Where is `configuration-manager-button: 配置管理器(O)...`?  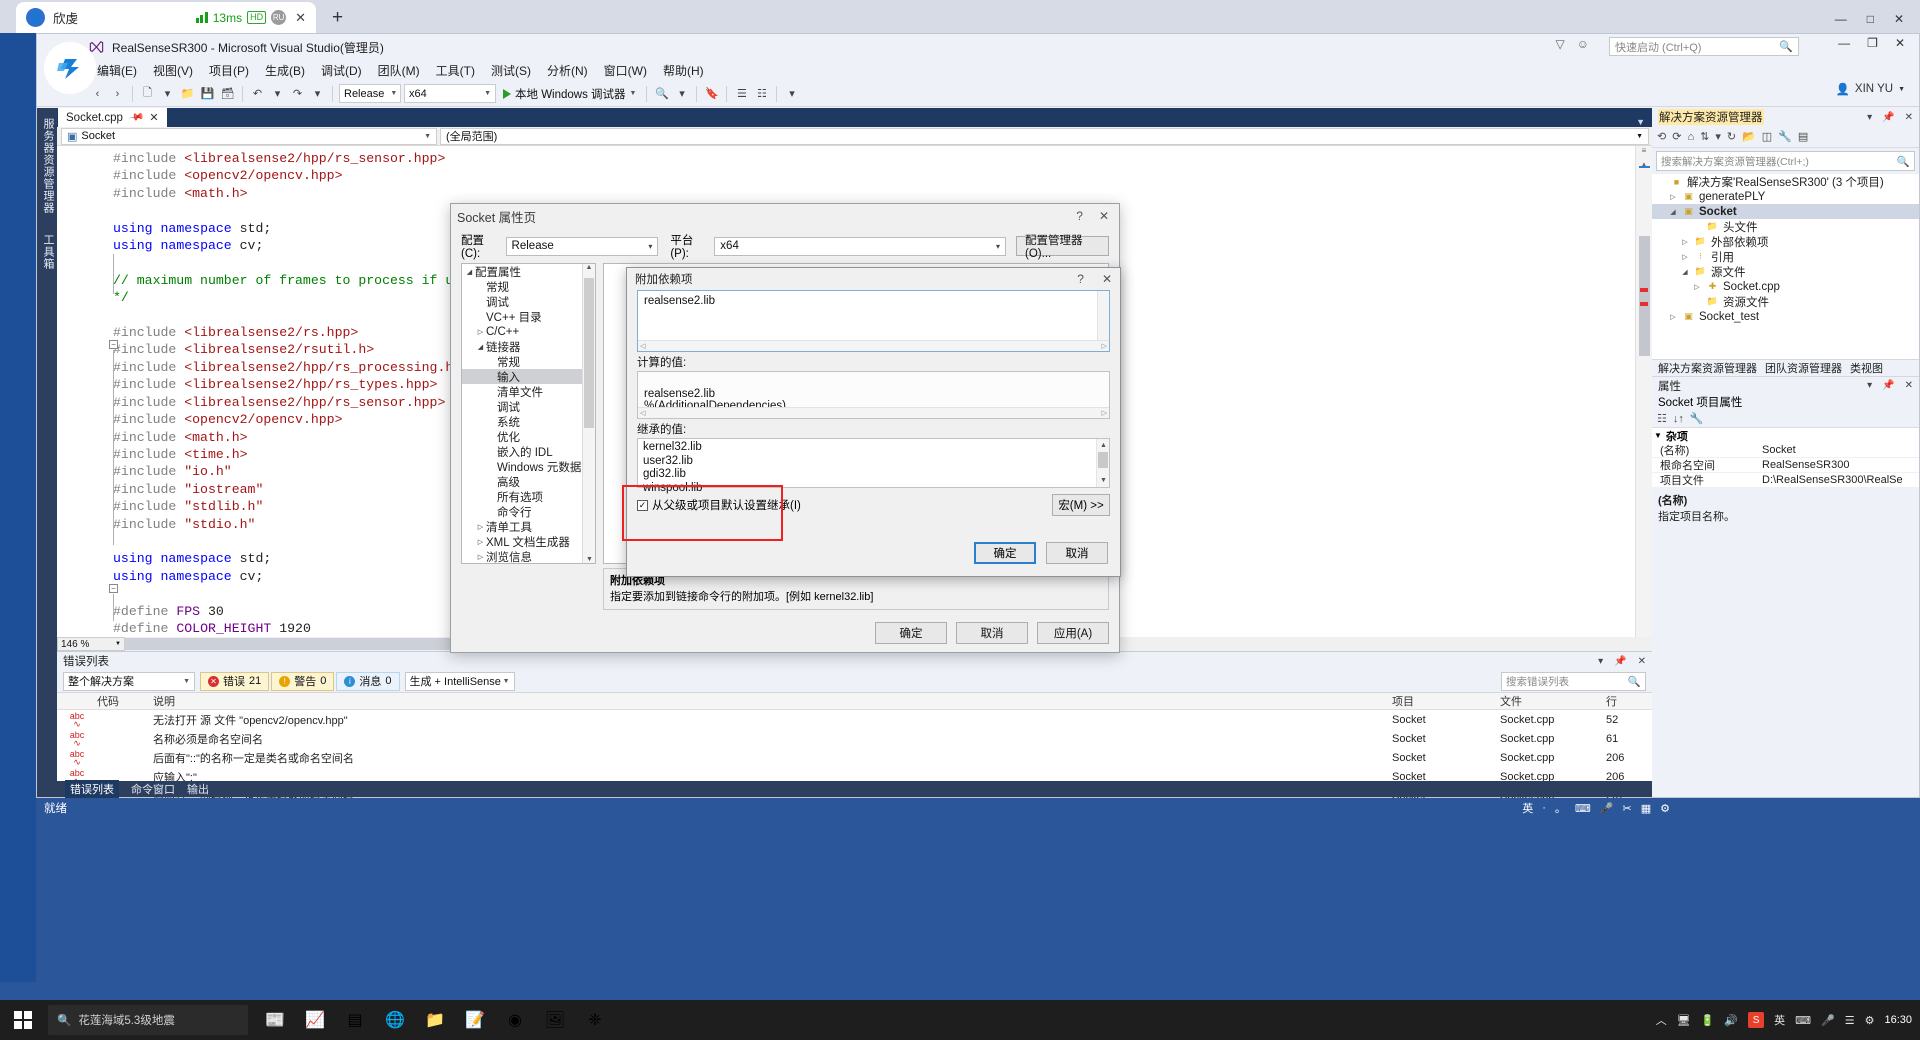 configuration-manager-button: 配置管理器(O)... is located at coordinates (1062, 247).